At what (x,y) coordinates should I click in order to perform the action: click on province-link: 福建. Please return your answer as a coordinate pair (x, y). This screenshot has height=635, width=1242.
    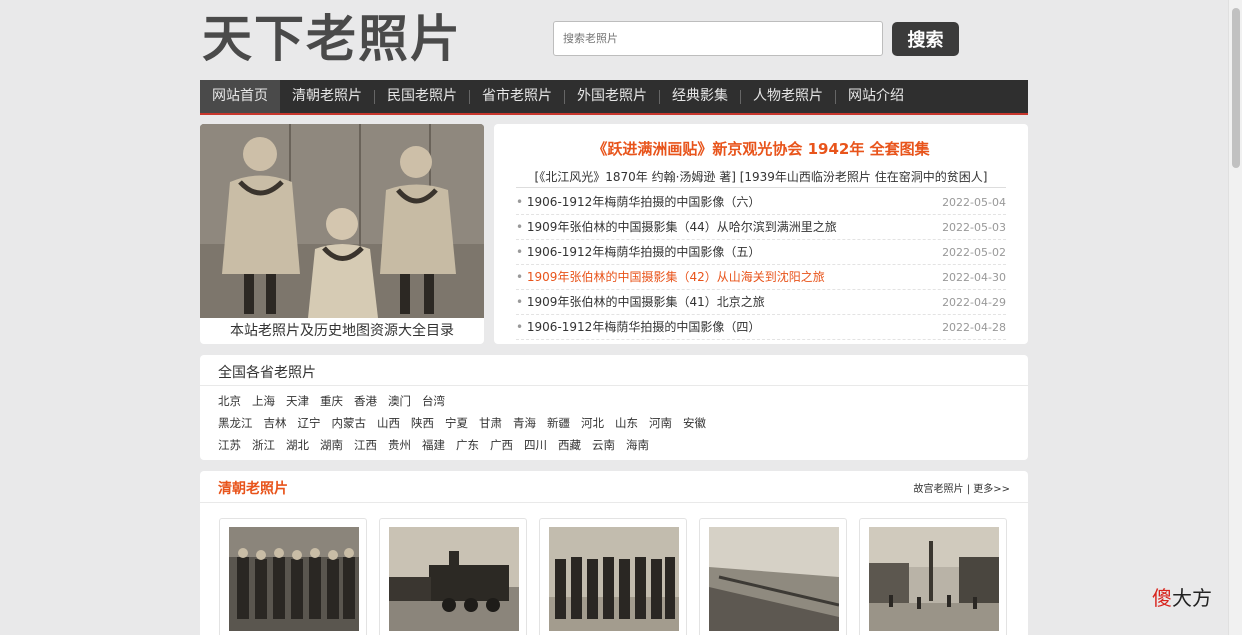
    Looking at the image, I should click on (433, 445).